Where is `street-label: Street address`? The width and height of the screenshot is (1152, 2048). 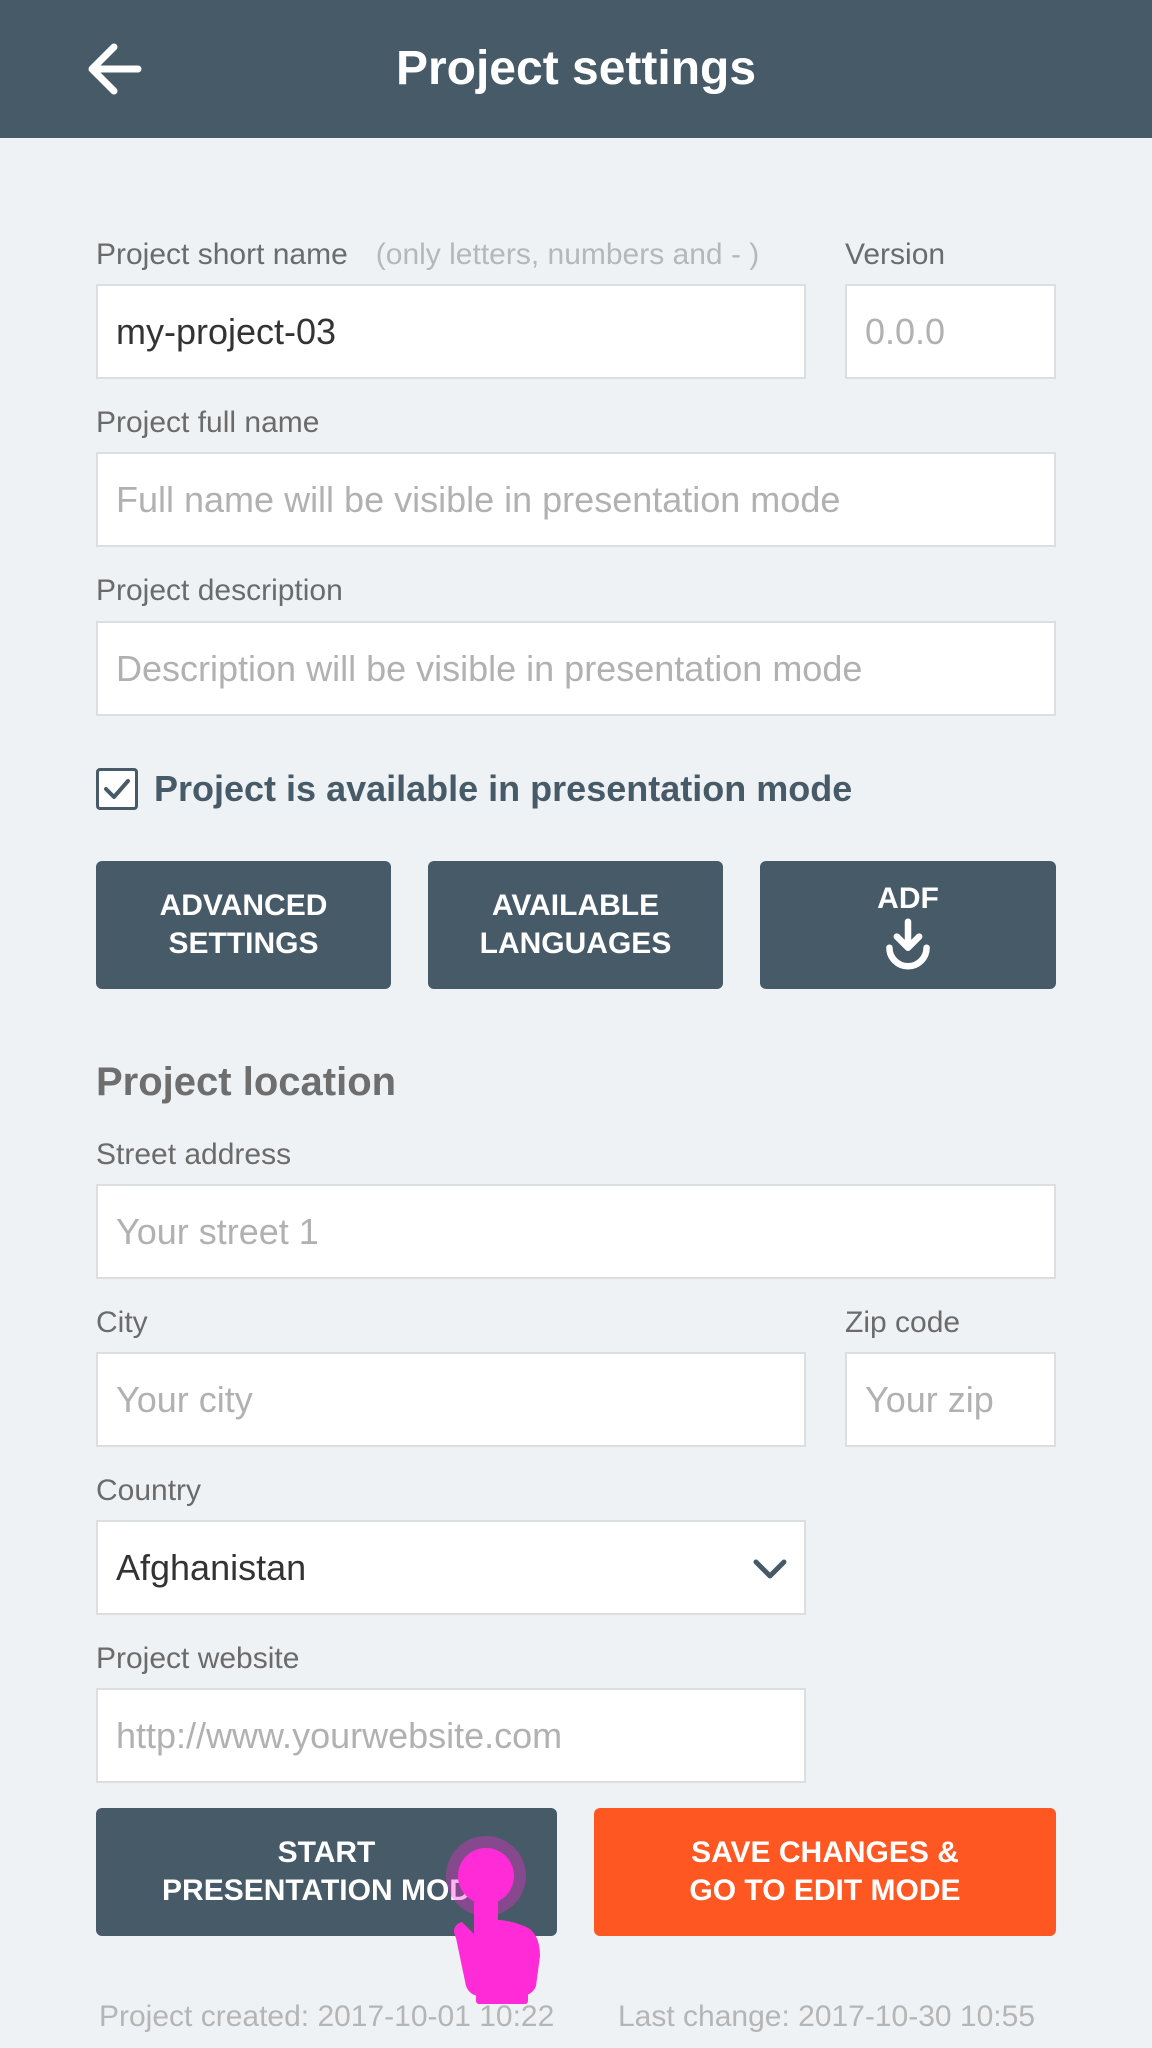
street-label: Street address is located at coordinates (194, 1154).